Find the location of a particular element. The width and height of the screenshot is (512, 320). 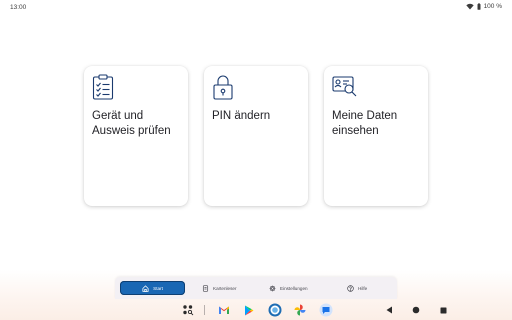

gear-icon is located at coordinates (272, 288).